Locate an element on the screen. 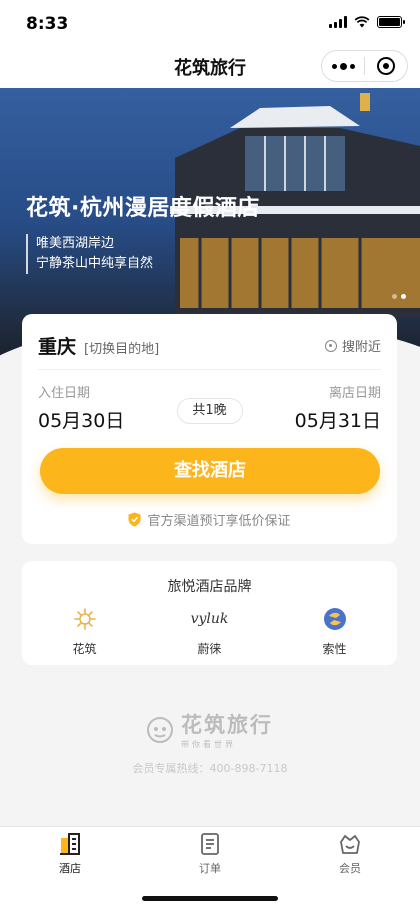 The image size is (420, 909). more-button is located at coordinates (343, 66).